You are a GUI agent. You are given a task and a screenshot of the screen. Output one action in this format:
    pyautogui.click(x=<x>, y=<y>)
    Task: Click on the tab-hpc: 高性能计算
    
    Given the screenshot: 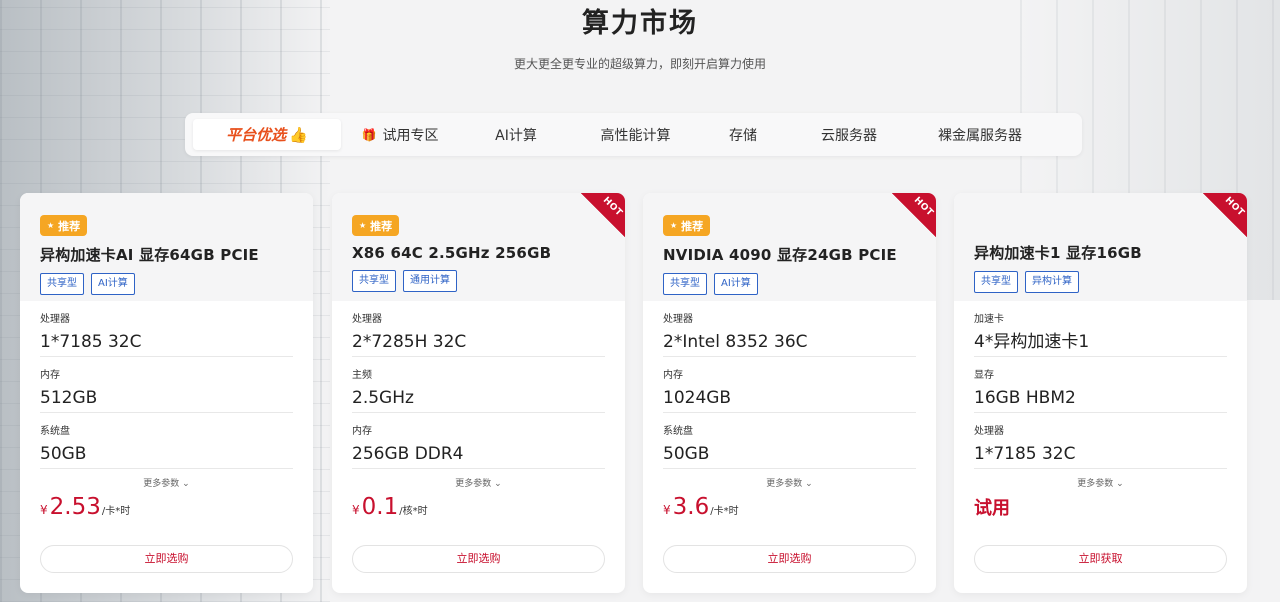 What is the action you would take?
    pyautogui.click(x=635, y=134)
    